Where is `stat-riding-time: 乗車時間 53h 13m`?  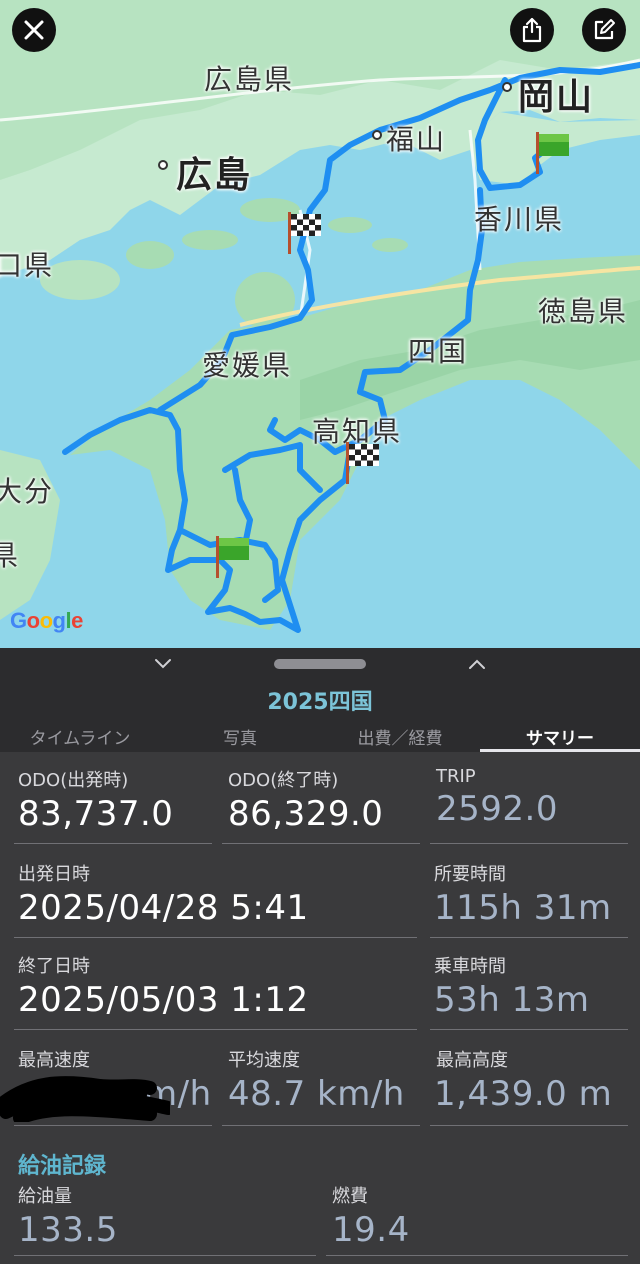
stat-riding-time: 乗車時間 53h 13m is located at coordinates (529, 991).